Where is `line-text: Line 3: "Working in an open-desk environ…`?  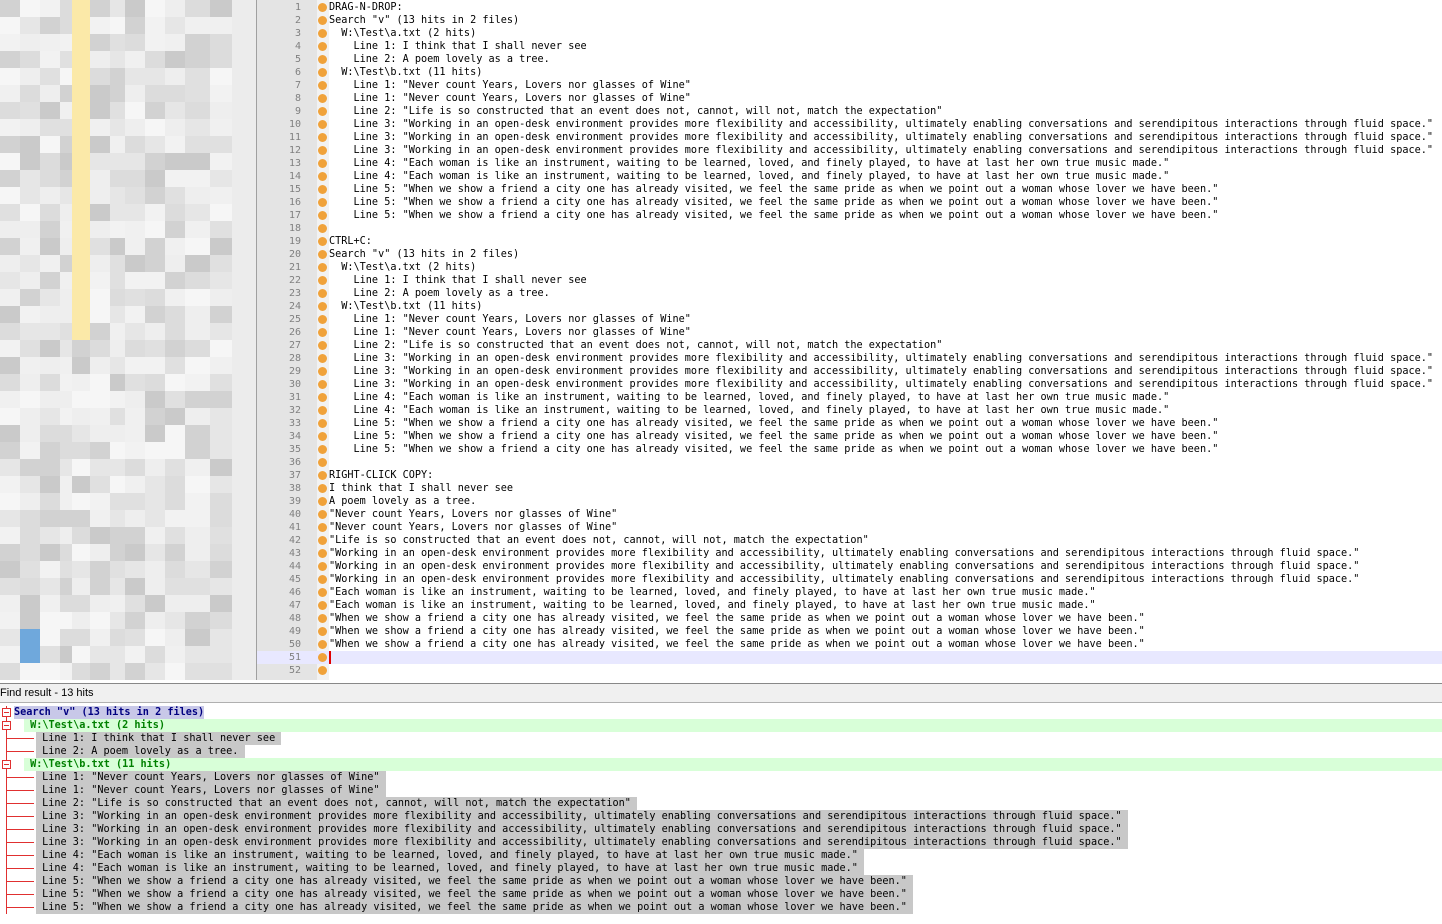
line-text: Line 3: "Working in an open-desk environ… is located at coordinates (881, 137).